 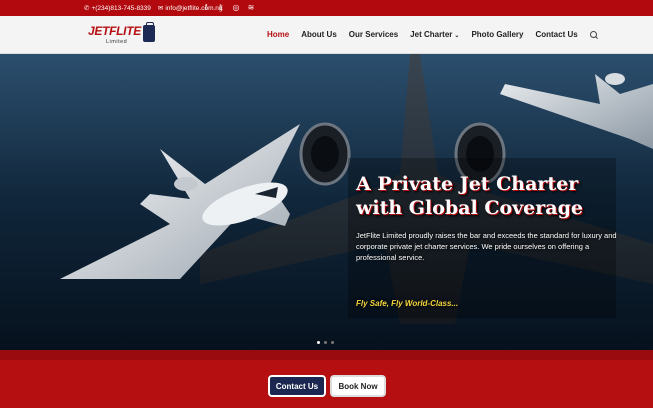 What do you see at coordinates (556, 34) in the screenshot?
I see `nav-contact-us: Contact Us` at bounding box center [556, 34].